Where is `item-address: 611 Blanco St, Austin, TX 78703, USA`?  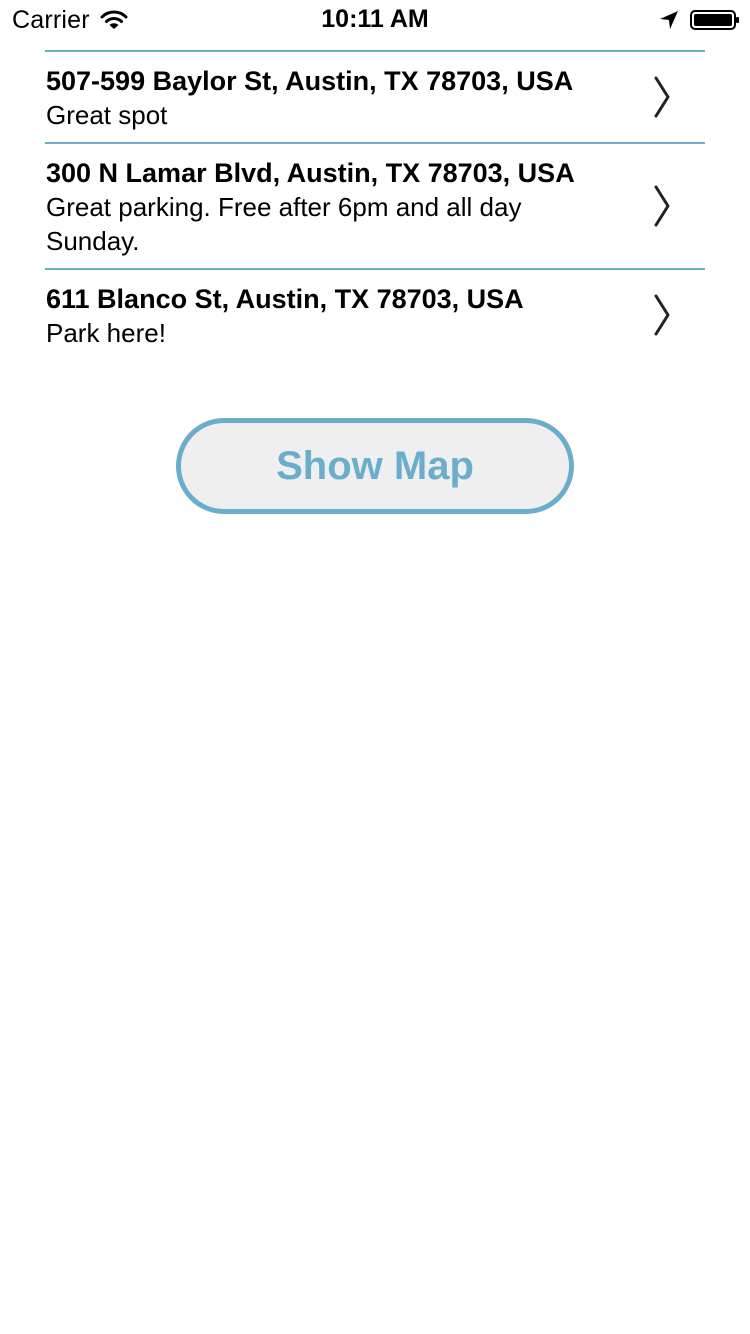 item-address: 611 Blanco St, Austin, TX 78703, USA is located at coordinates (285, 299).